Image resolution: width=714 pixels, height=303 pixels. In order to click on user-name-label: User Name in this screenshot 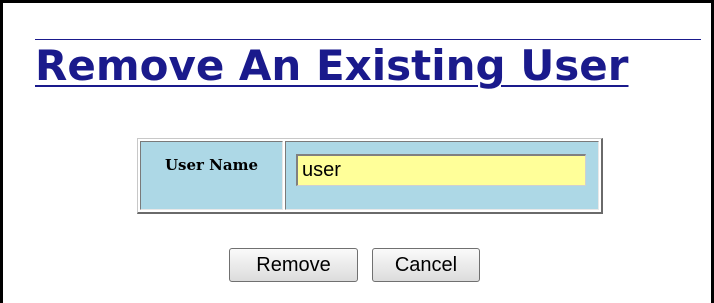, I will do `click(211, 165)`.